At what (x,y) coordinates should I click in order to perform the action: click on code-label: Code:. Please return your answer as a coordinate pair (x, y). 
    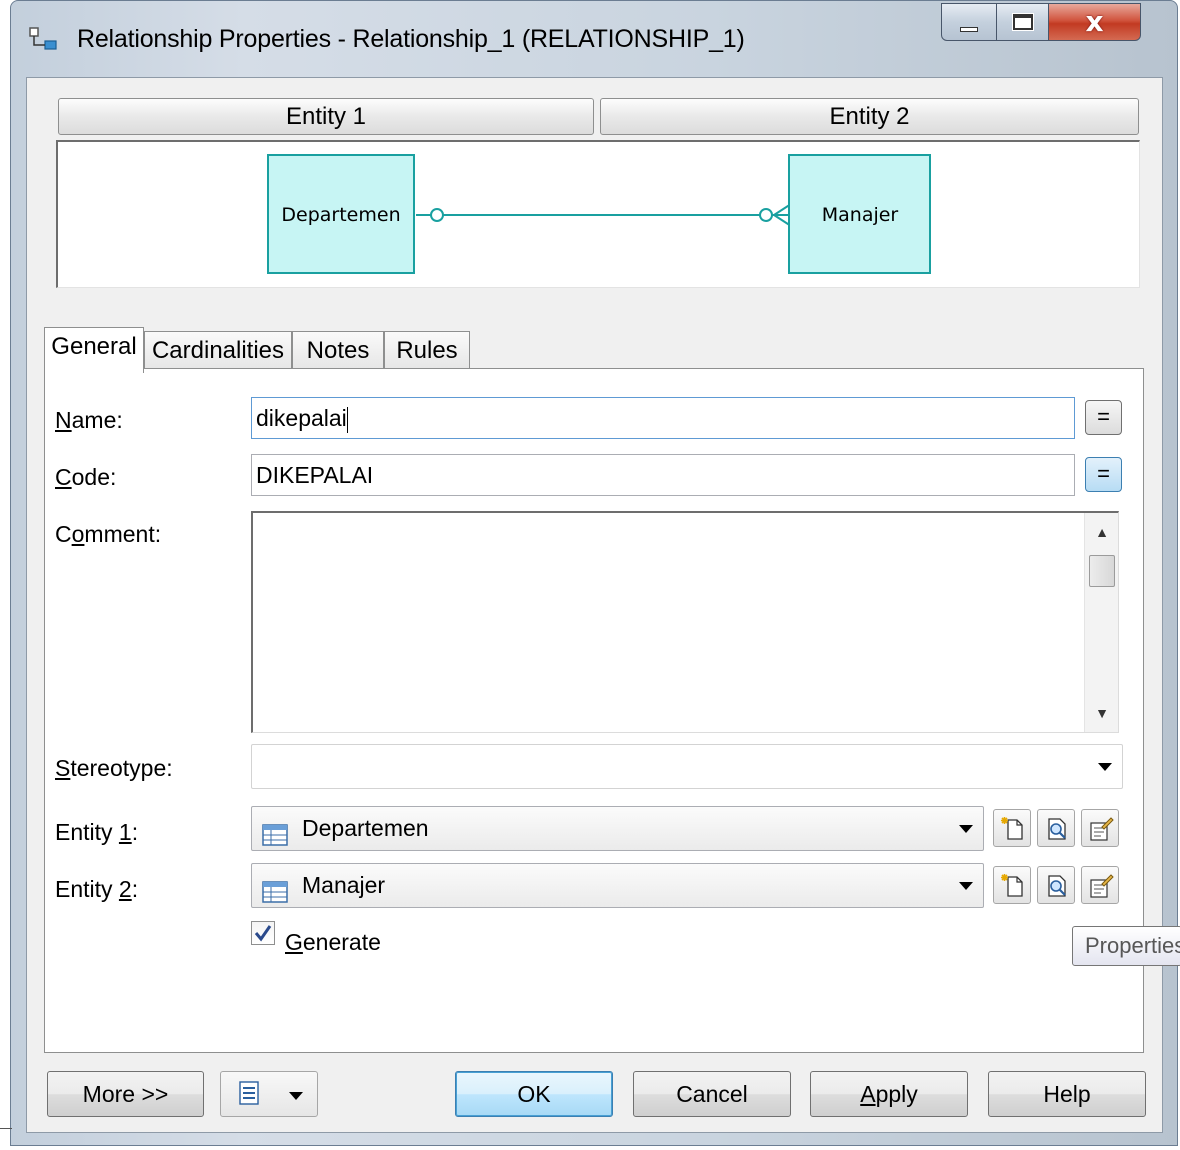
    Looking at the image, I should click on (86, 477).